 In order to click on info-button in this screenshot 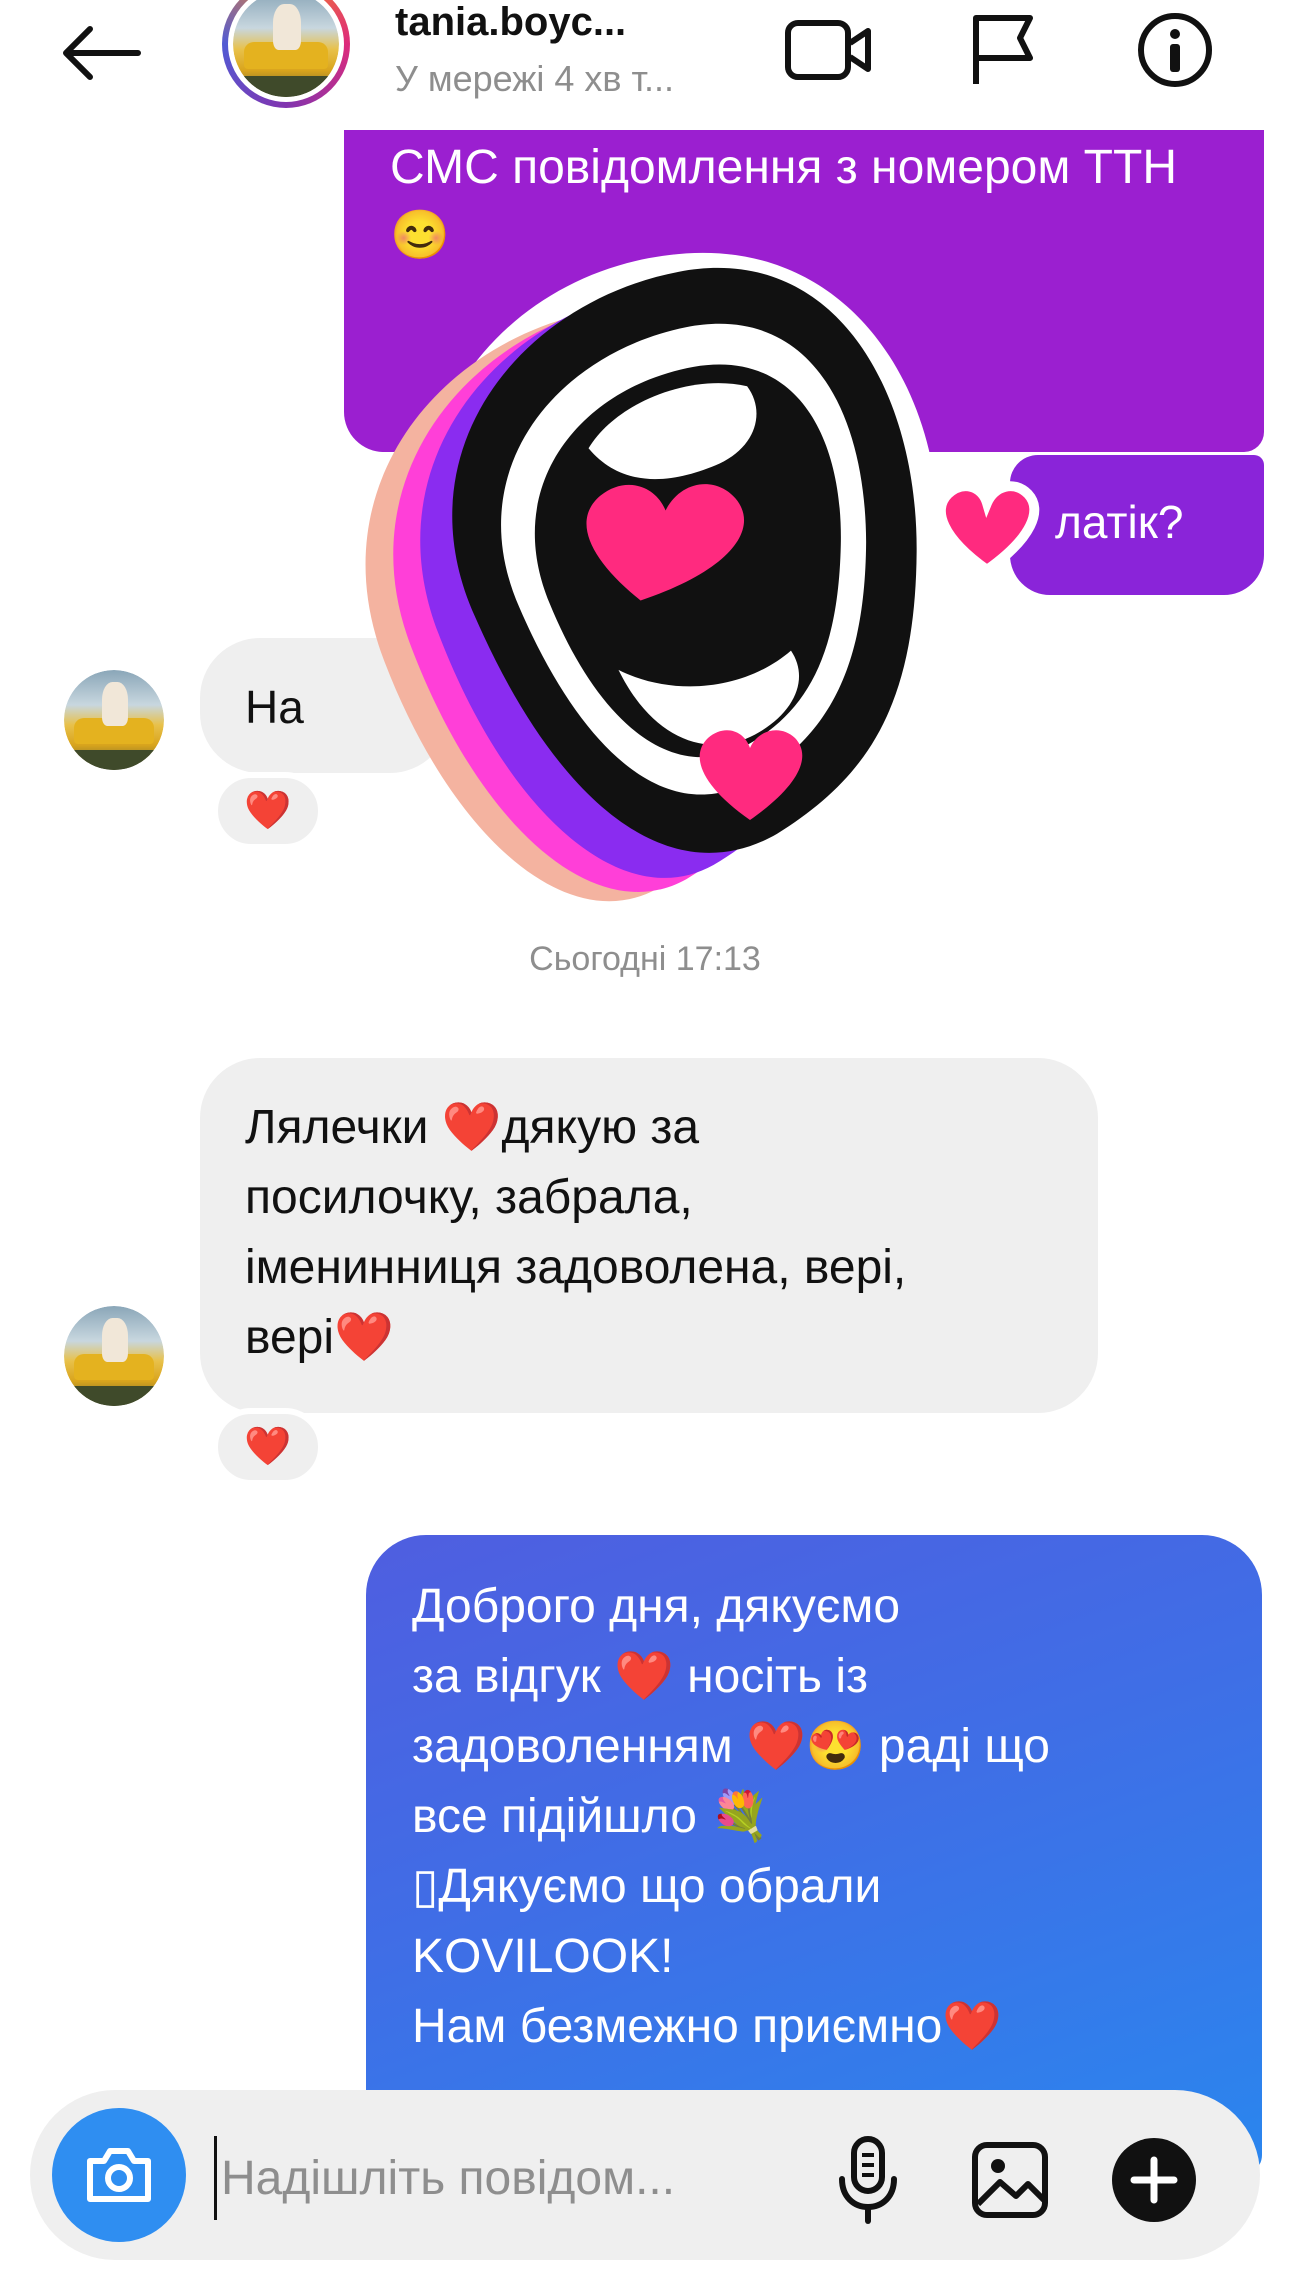, I will do `click(1175, 50)`.